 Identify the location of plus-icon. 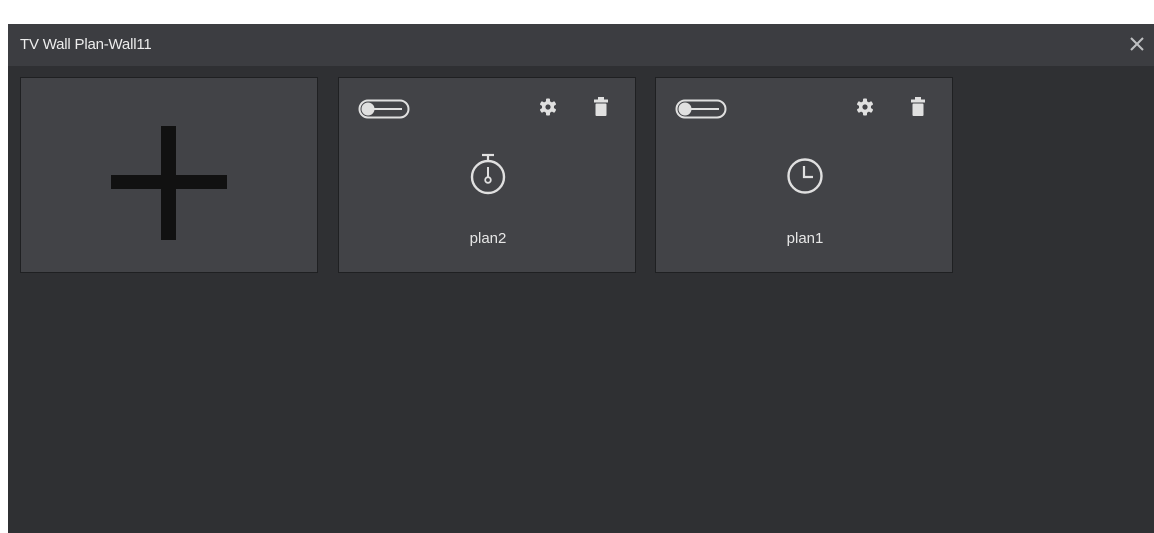
(169, 183).